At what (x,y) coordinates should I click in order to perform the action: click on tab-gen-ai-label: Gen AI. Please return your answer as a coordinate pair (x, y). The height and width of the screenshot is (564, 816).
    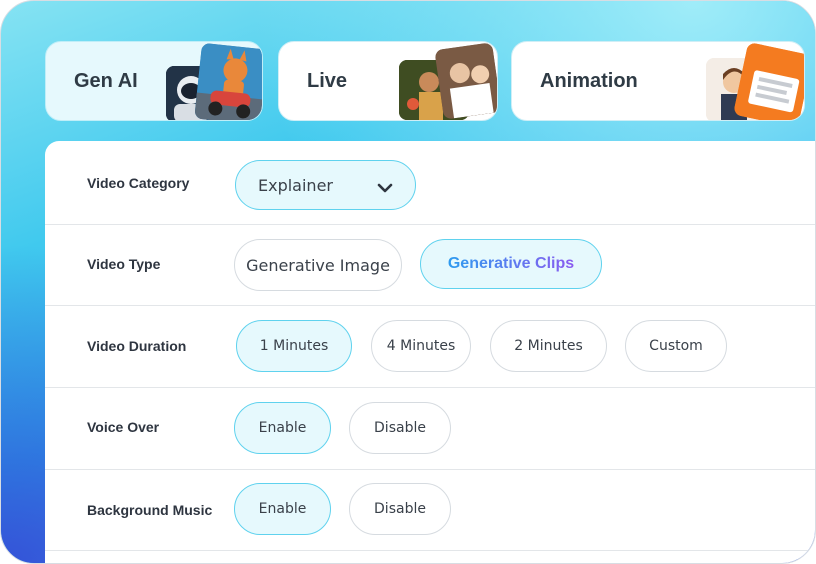
    Looking at the image, I should click on (106, 81).